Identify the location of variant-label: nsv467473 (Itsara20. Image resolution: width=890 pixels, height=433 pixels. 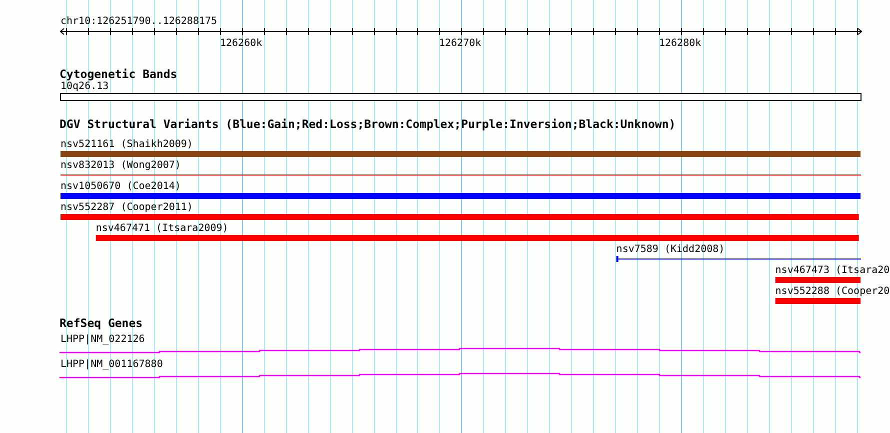
(832, 270).